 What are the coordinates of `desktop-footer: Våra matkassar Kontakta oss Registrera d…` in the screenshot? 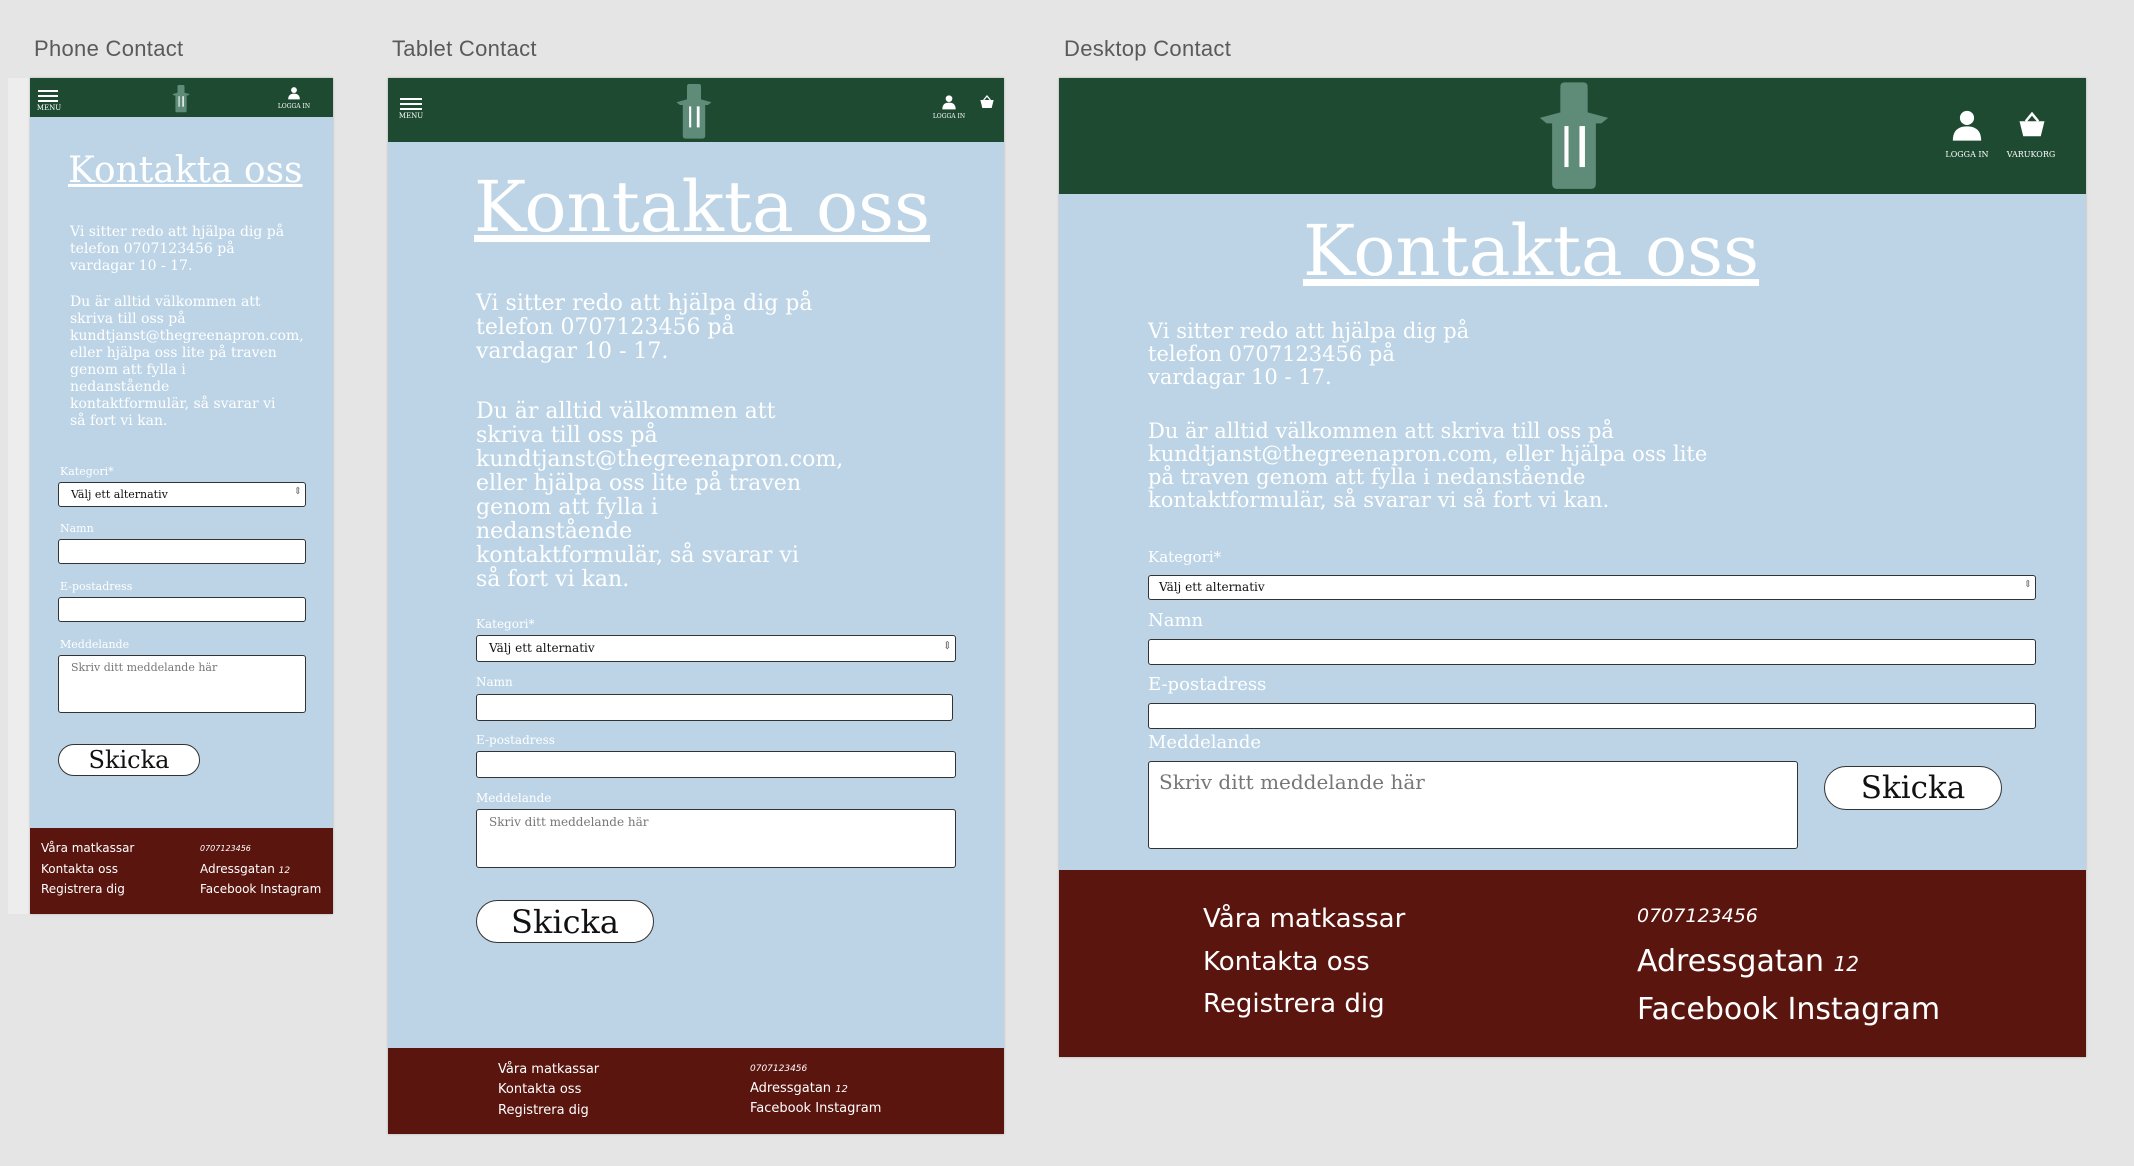 It's located at (1572, 963).